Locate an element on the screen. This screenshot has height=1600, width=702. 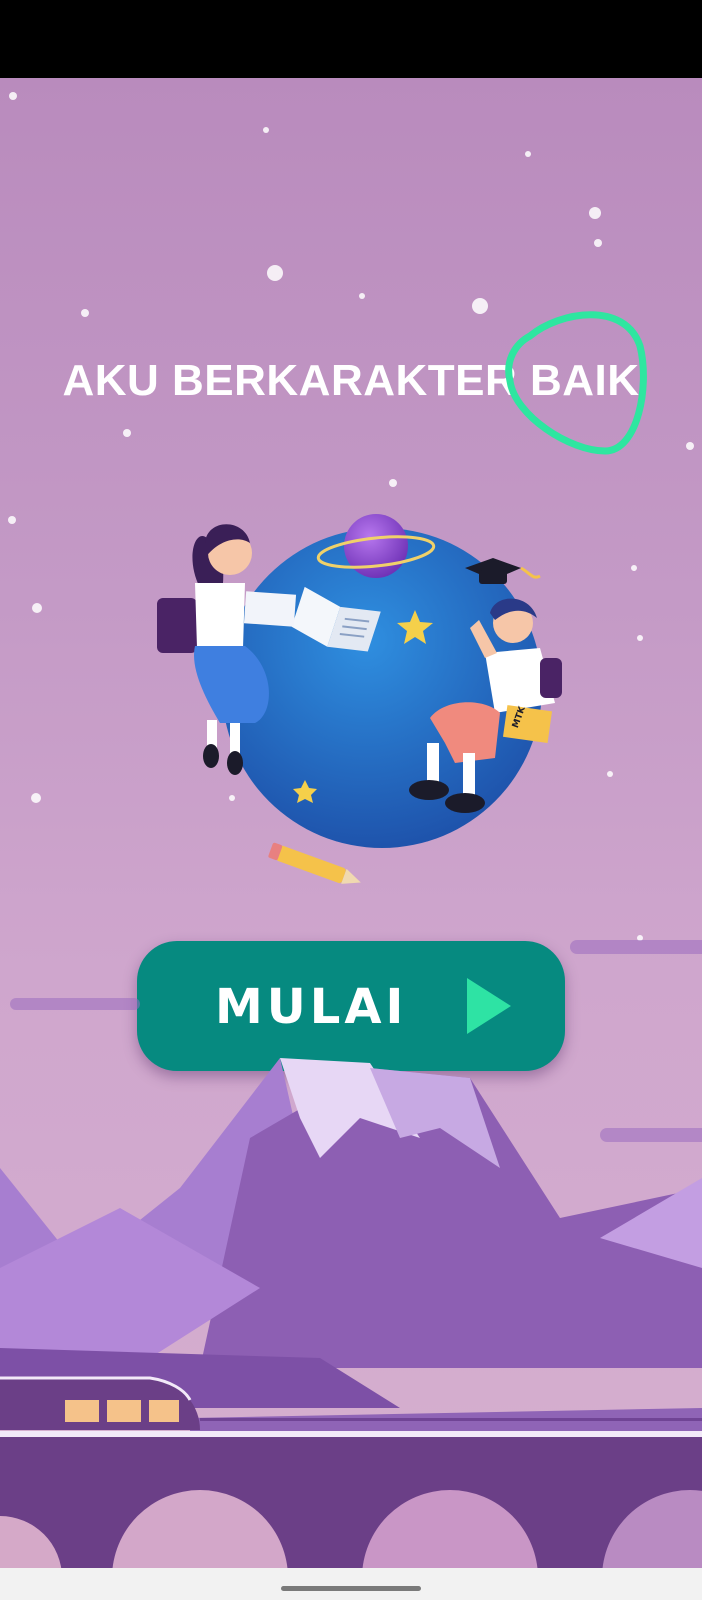
home-indicator is located at coordinates (351, 1588).